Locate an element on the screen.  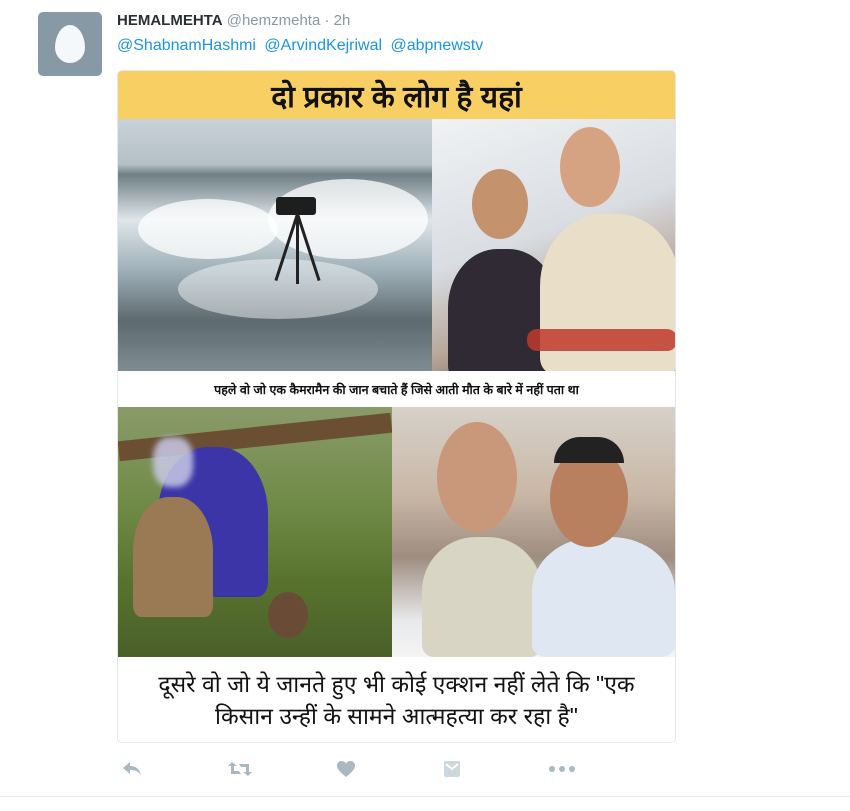
mention-link: @ArvindKejriwal is located at coordinates (323, 45).